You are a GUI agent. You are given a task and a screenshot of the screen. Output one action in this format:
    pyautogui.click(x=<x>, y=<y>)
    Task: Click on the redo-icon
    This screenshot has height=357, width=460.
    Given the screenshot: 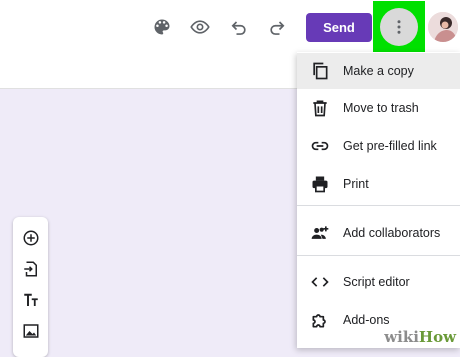 What is the action you would take?
    pyautogui.click(x=277, y=27)
    